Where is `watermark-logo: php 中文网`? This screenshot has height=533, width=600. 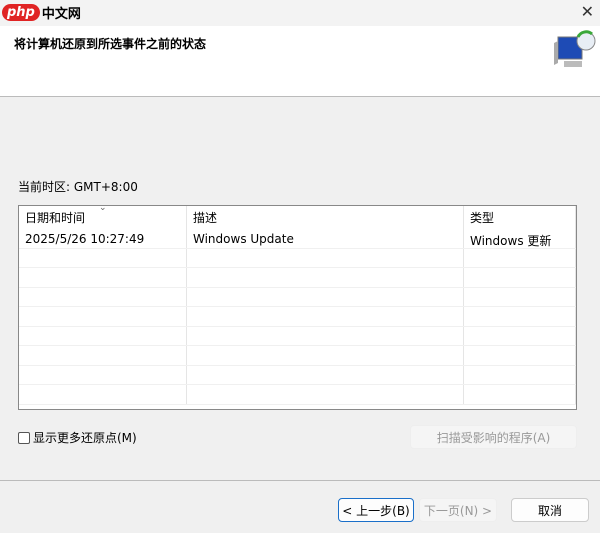
watermark-logo: php 中文网 is located at coordinates (41, 12).